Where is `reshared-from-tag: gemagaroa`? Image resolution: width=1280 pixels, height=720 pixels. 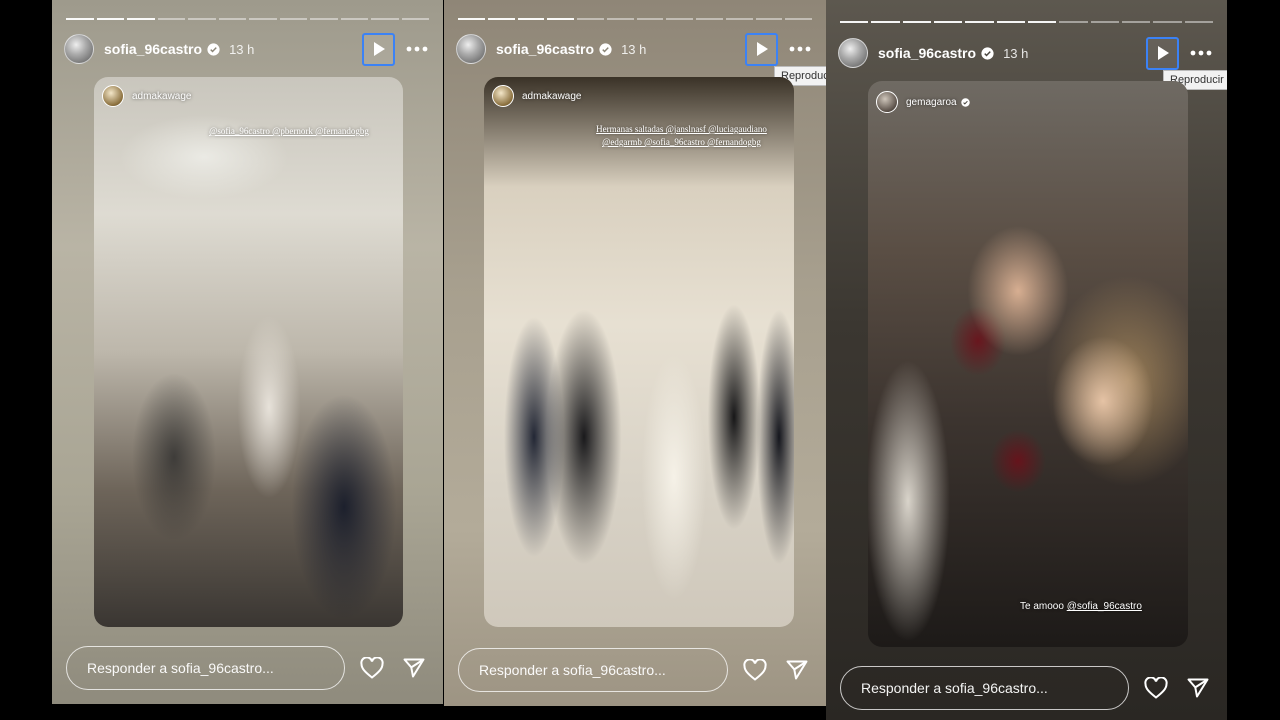
reshared-from-tag: gemagaroa is located at coordinates (923, 102).